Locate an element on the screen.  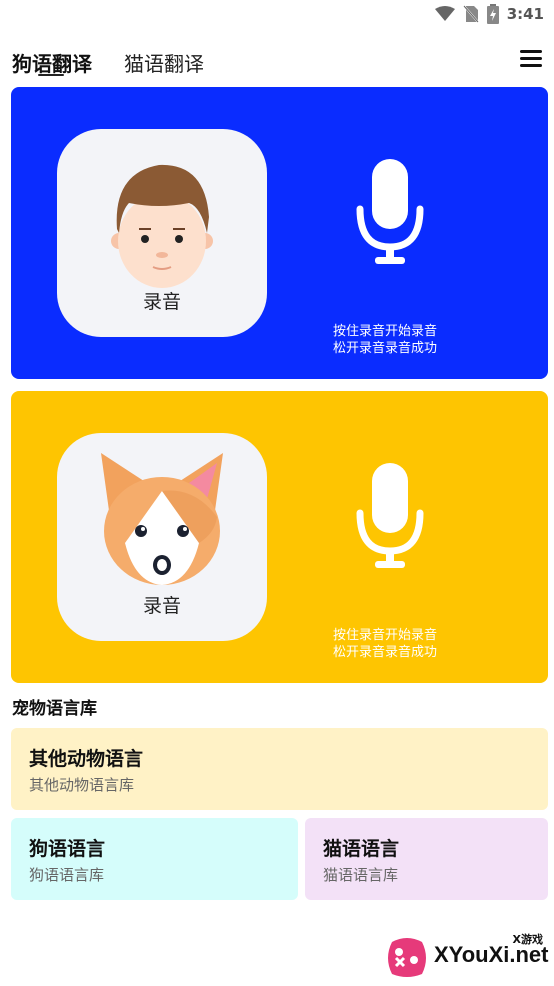
boy-face-icon is located at coordinates (162, 226).